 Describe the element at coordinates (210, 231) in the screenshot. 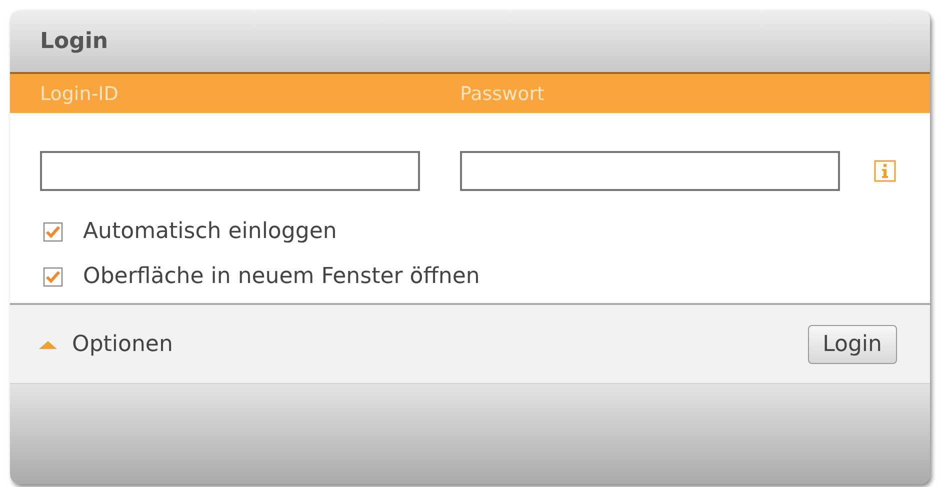

I see `checkbox-label: Automatisch einloggen` at that location.